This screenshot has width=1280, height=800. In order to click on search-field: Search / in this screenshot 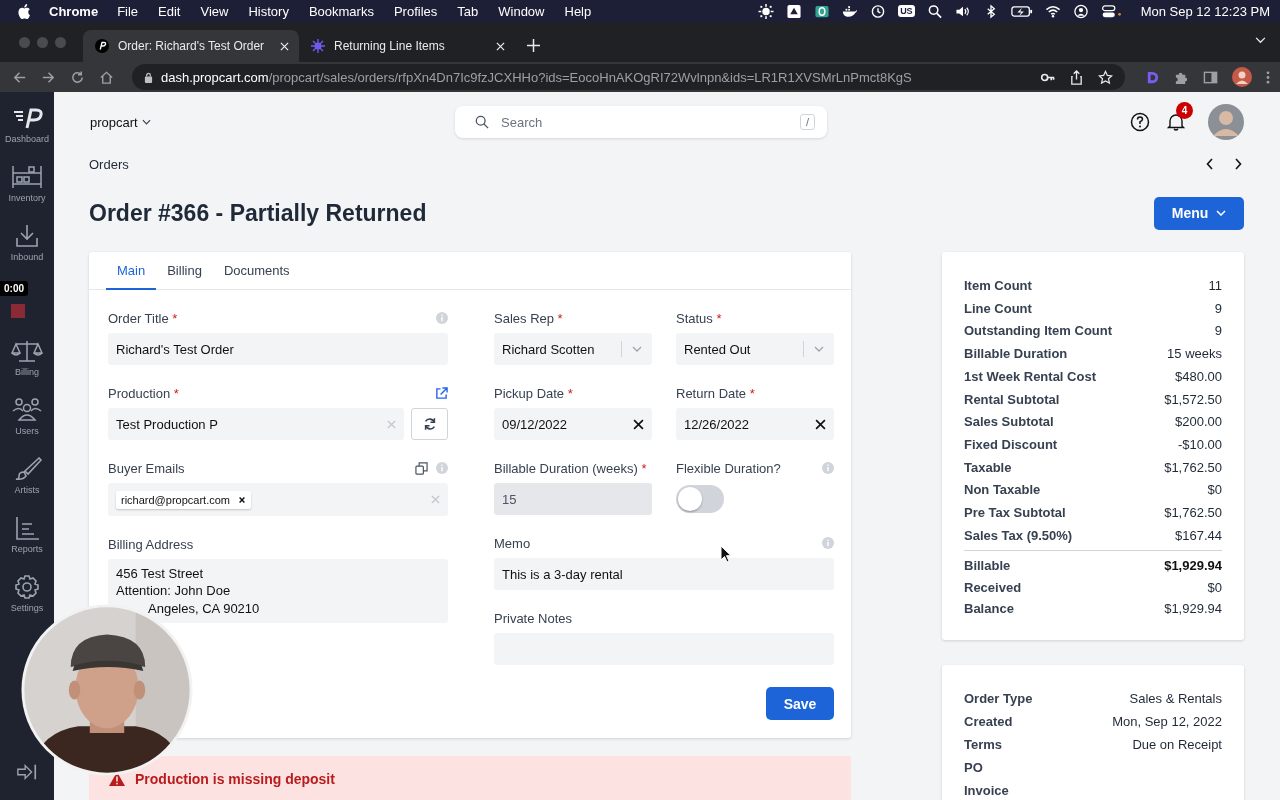, I will do `click(641, 122)`.